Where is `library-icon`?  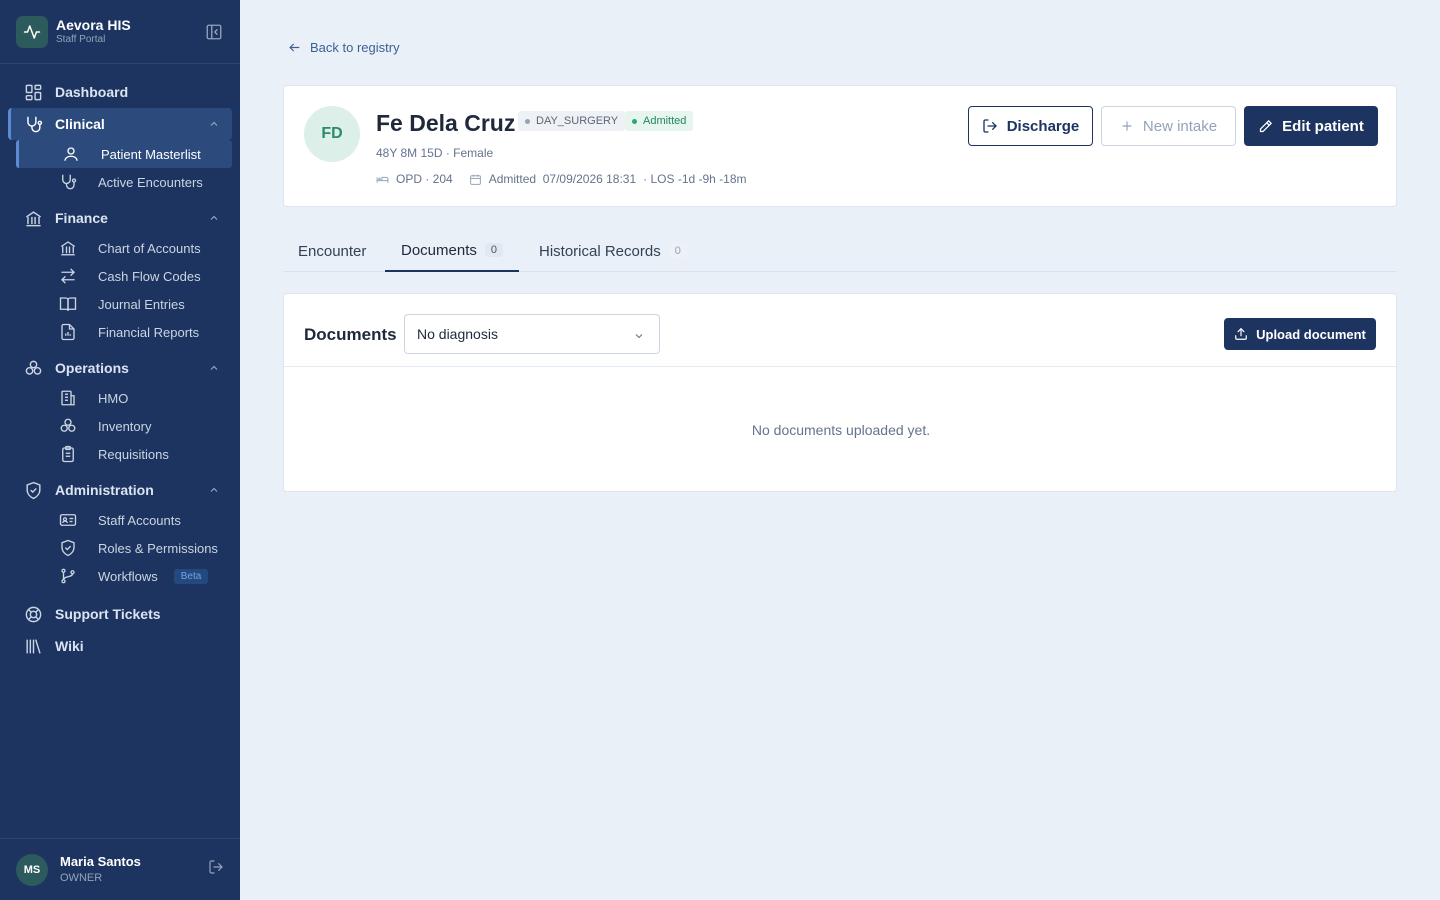
library-icon is located at coordinates (33, 646).